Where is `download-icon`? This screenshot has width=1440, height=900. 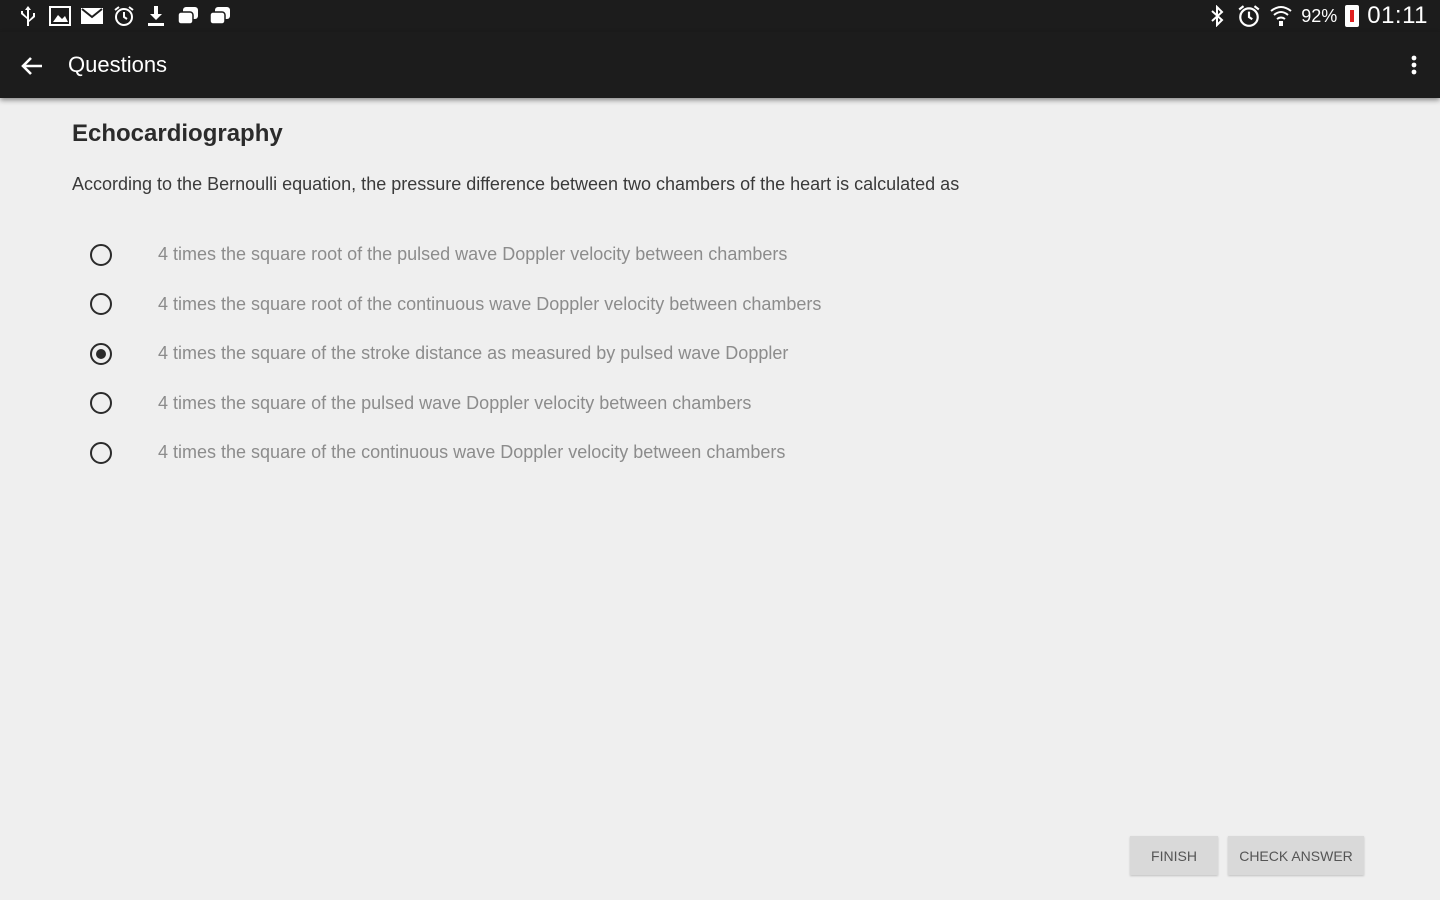
download-icon is located at coordinates (156, 16).